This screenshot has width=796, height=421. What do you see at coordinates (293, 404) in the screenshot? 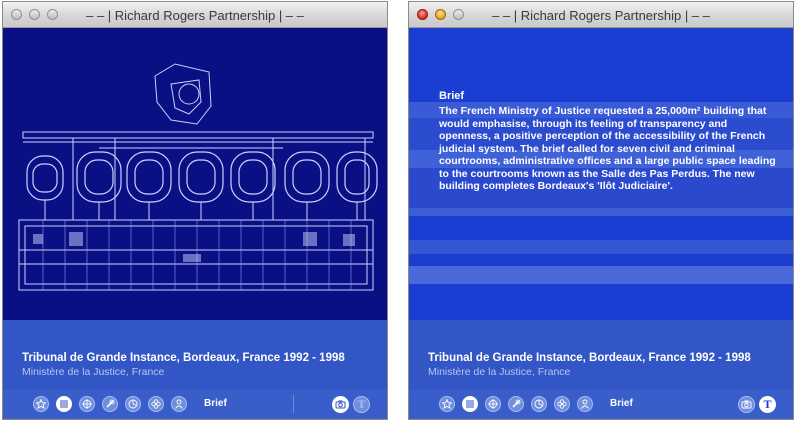
I see `toolbar-divider` at bounding box center [293, 404].